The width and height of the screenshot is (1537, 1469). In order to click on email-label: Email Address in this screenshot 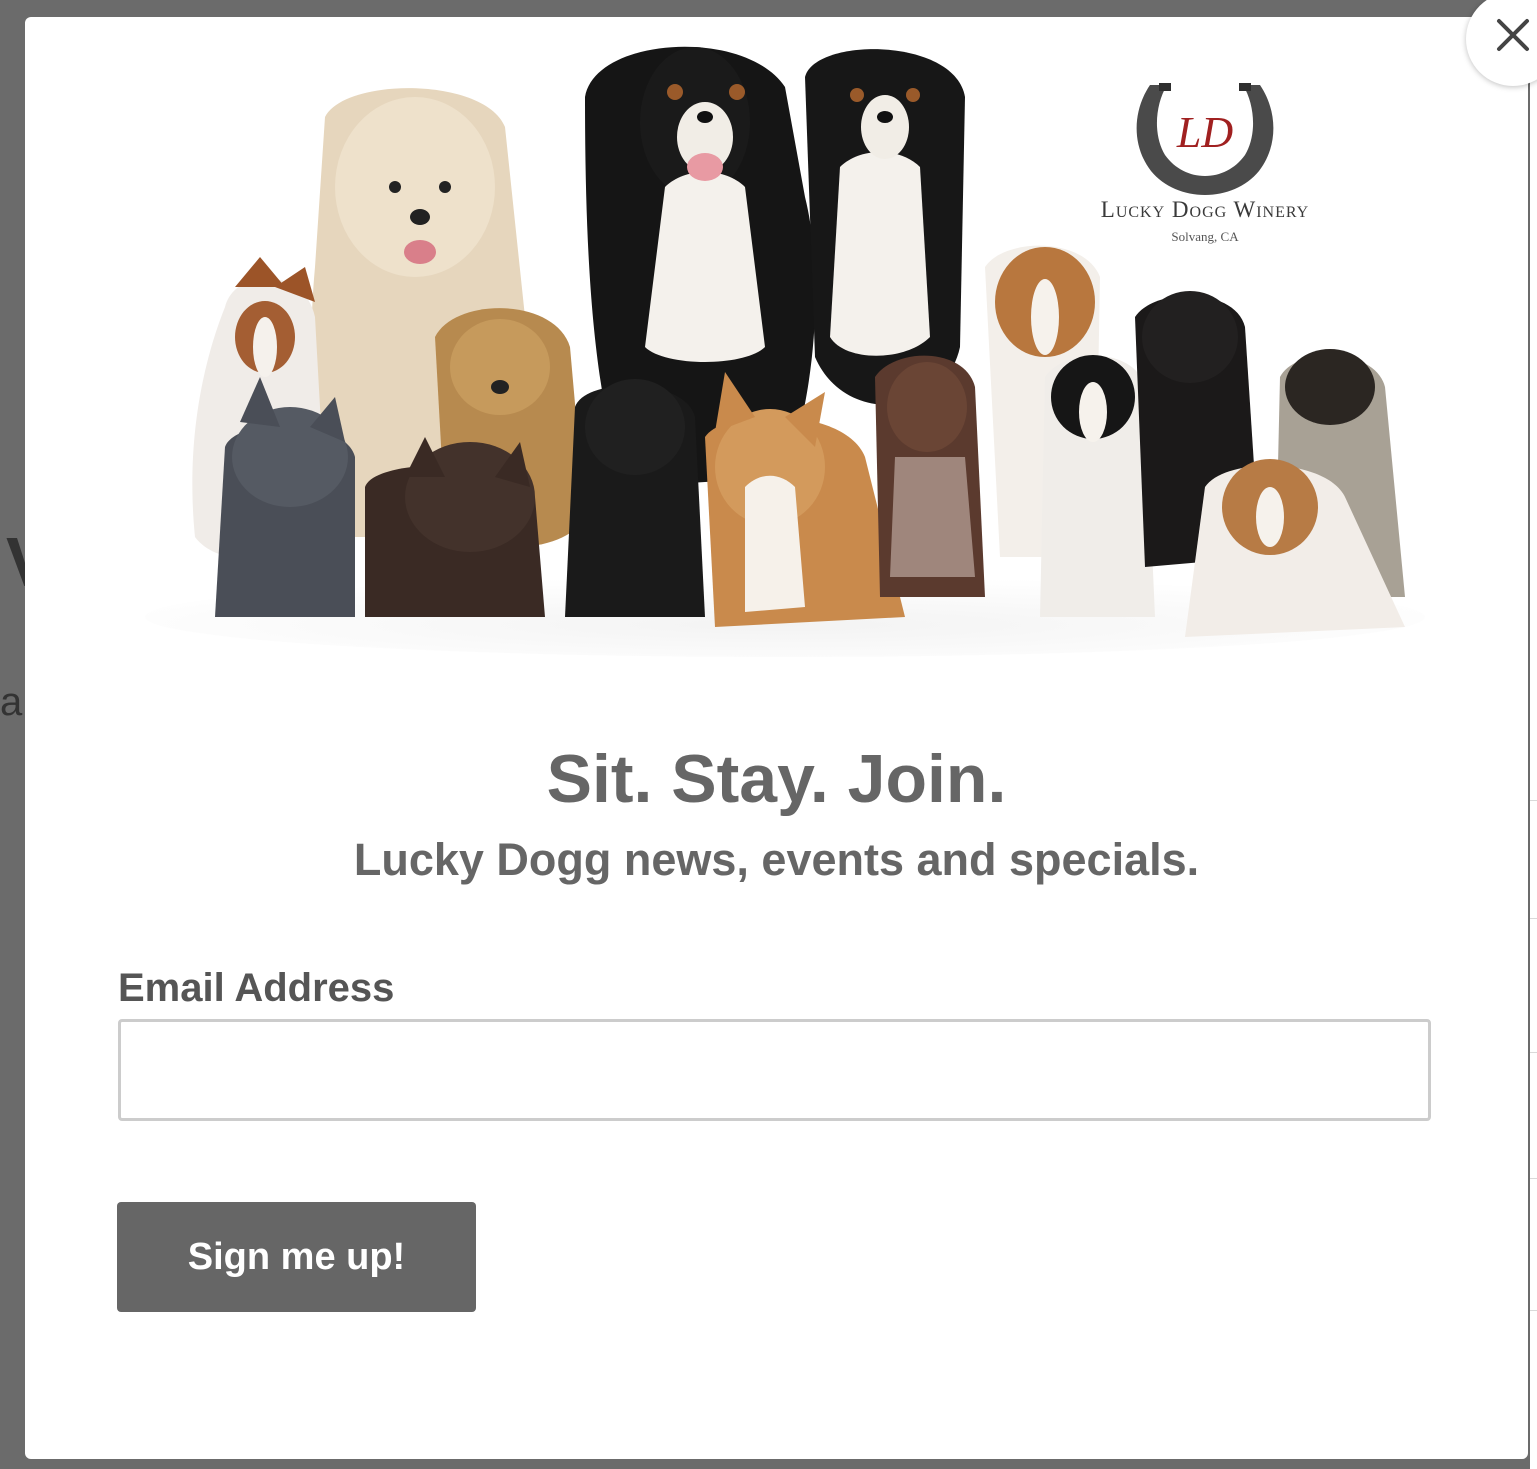, I will do `click(256, 988)`.